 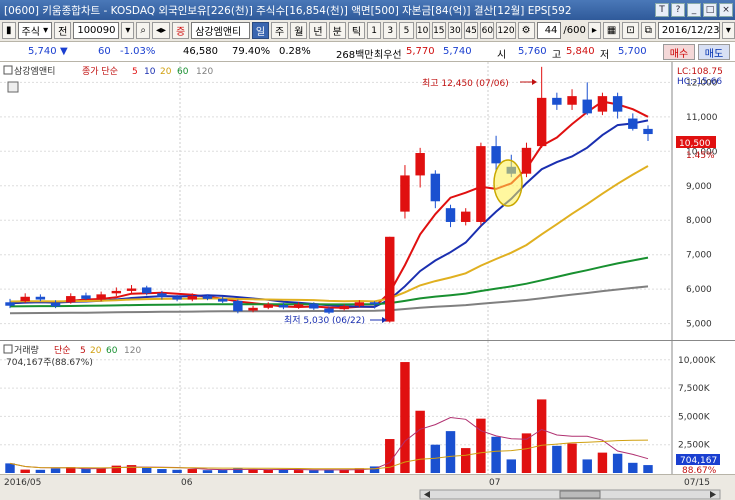 I want to click on grid-toggle-icon, so click(x=13, y=87).